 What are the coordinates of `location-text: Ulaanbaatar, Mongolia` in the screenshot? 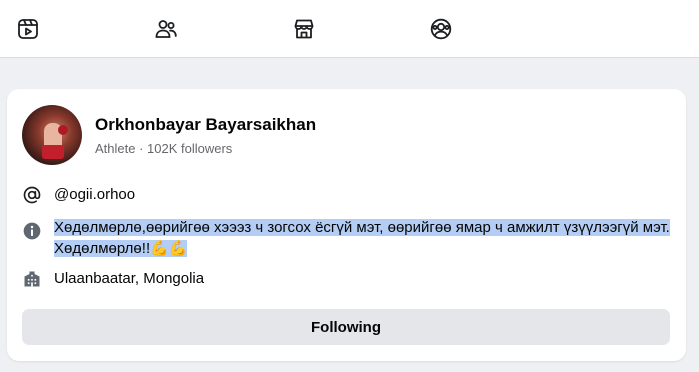 It's located at (129, 278).